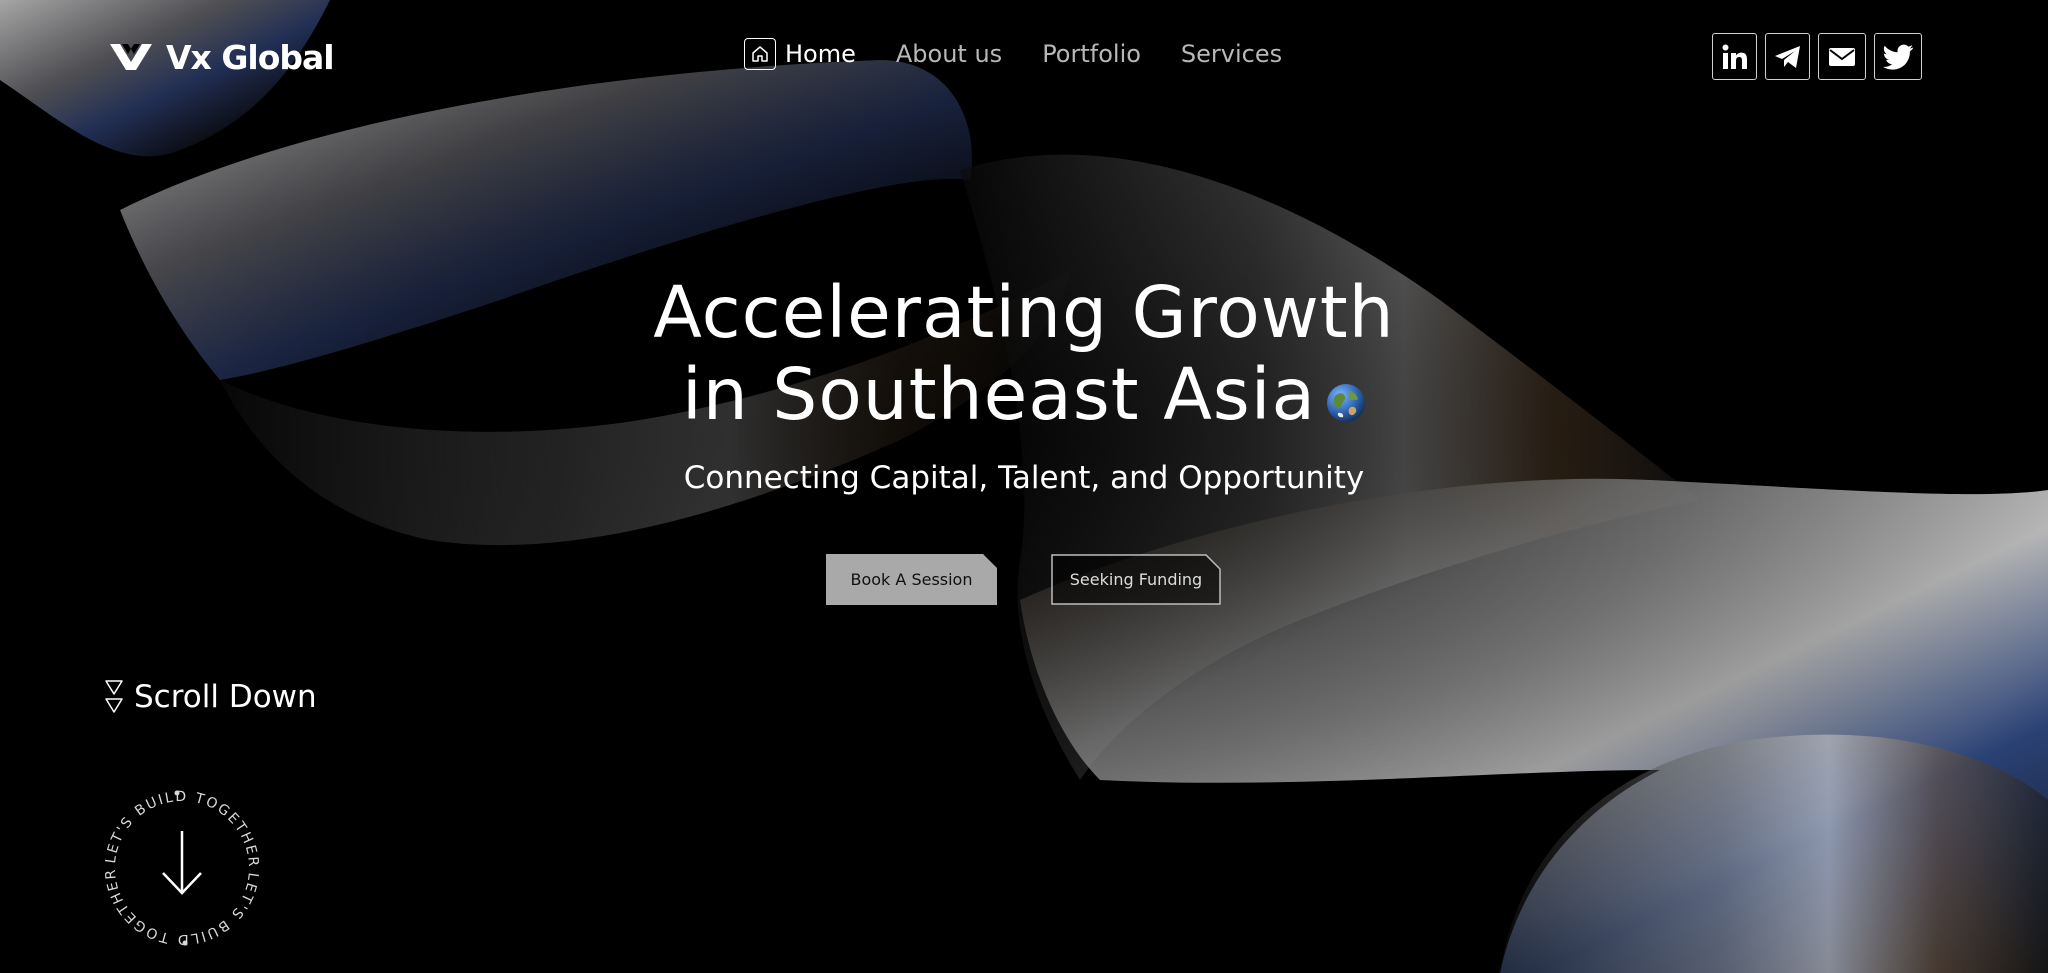 Image resolution: width=2048 pixels, height=973 pixels. I want to click on brand-name: Vx Global, so click(250, 57).